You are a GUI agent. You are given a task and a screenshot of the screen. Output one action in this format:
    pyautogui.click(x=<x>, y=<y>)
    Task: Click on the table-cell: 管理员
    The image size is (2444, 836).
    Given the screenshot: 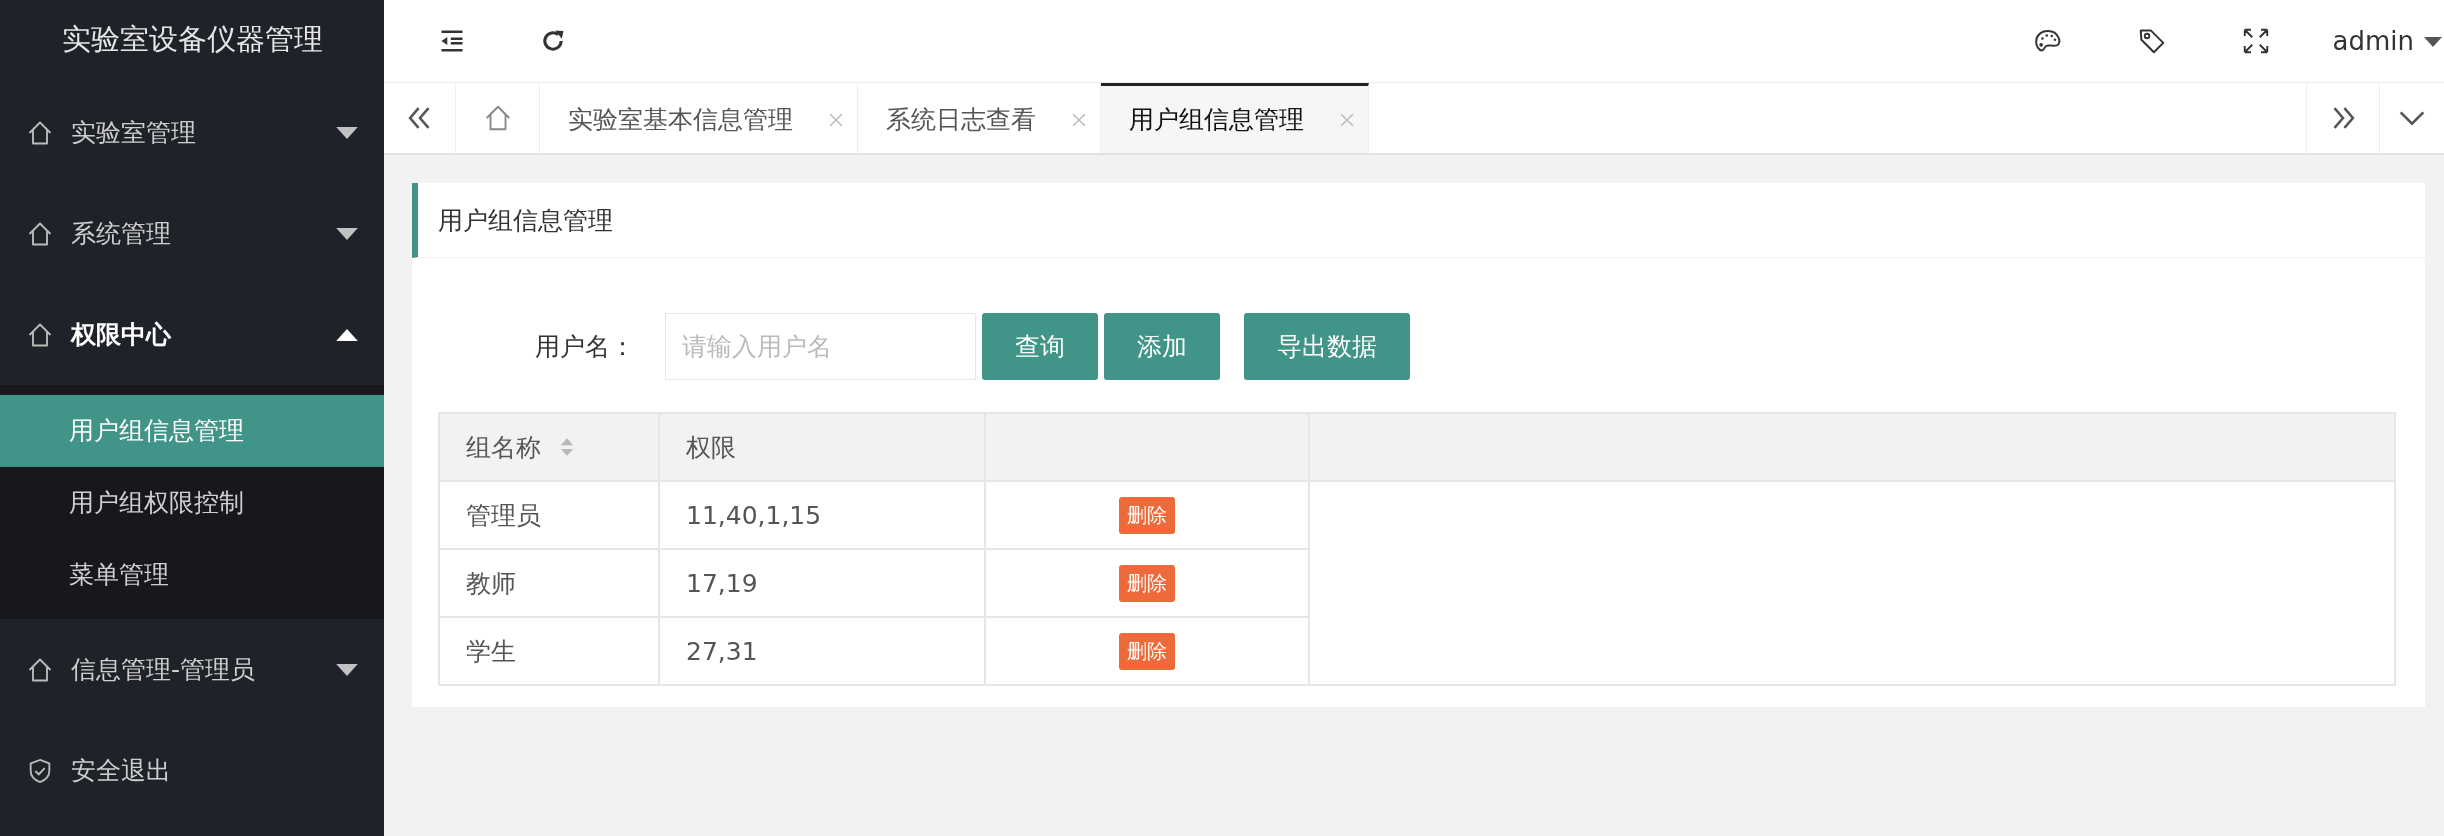 What is the action you would take?
    pyautogui.click(x=549, y=515)
    